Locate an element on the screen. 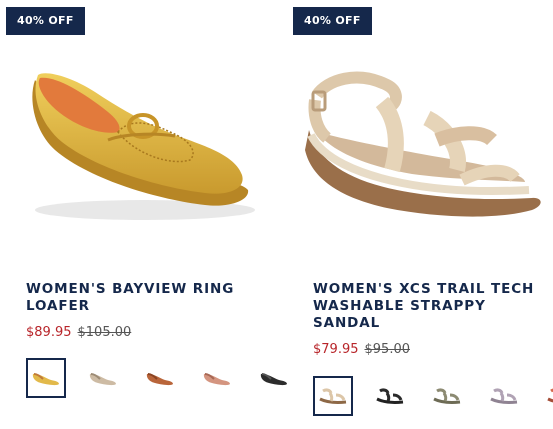 The width and height of the screenshot is (553, 429). swatch-coral is located at coordinates (547, 396).